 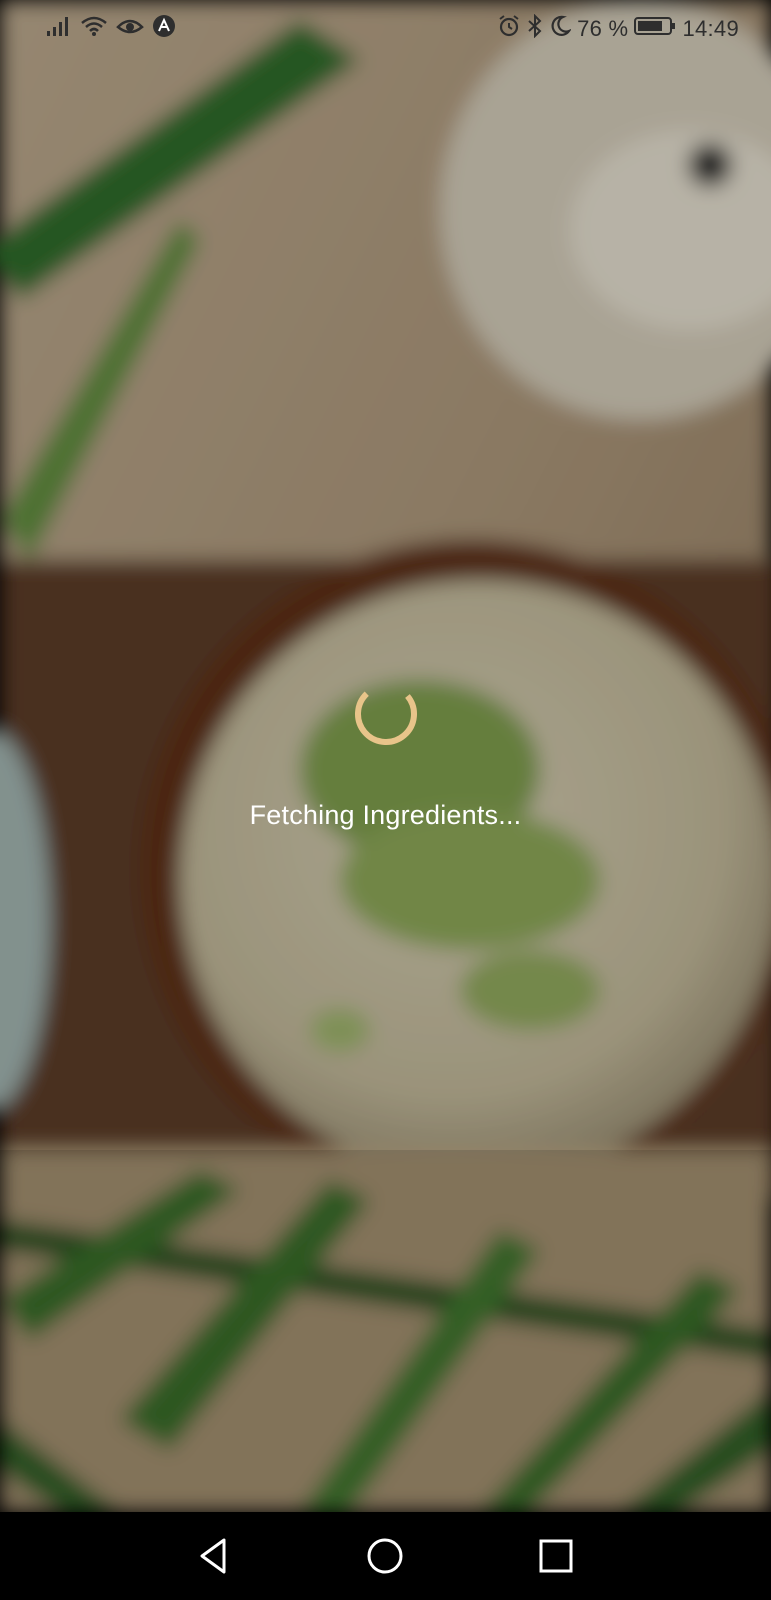 What do you see at coordinates (386, 714) in the screenshot?
I see `loading-spinner` at bounding box center [386, 714].